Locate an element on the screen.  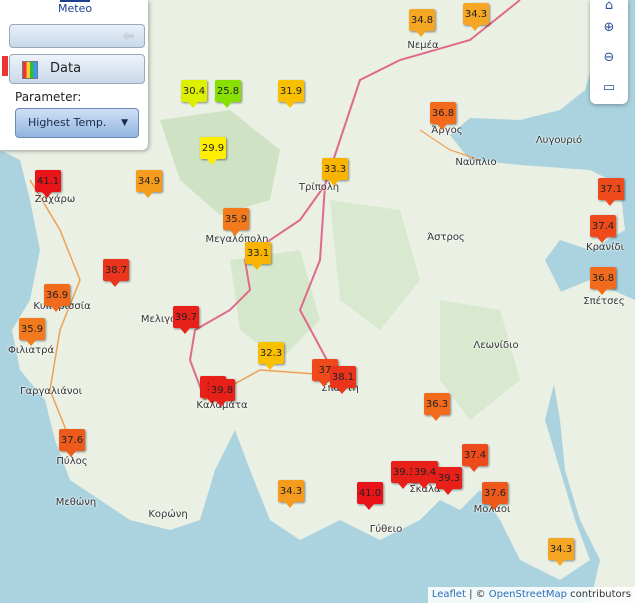
fullscreen-icon: ▭ is located at coordinates (609, 87).